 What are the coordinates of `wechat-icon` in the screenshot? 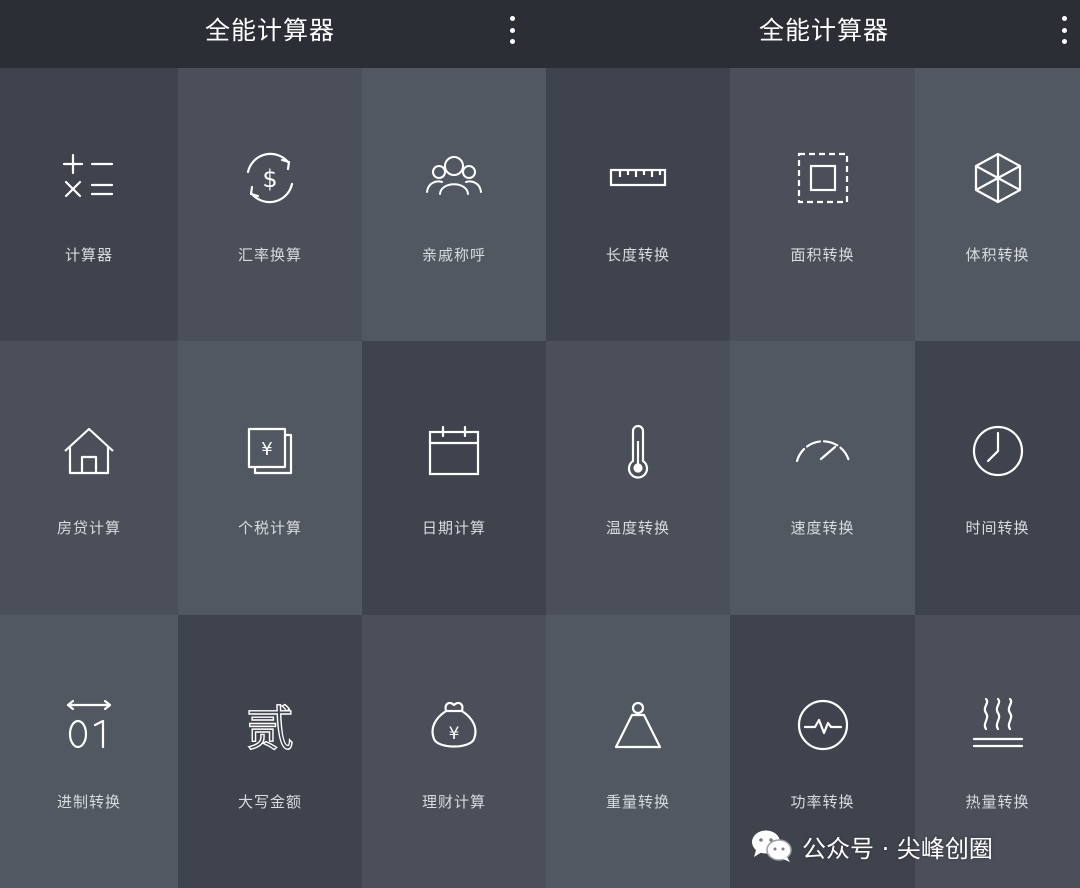 It's located at (772, 846).